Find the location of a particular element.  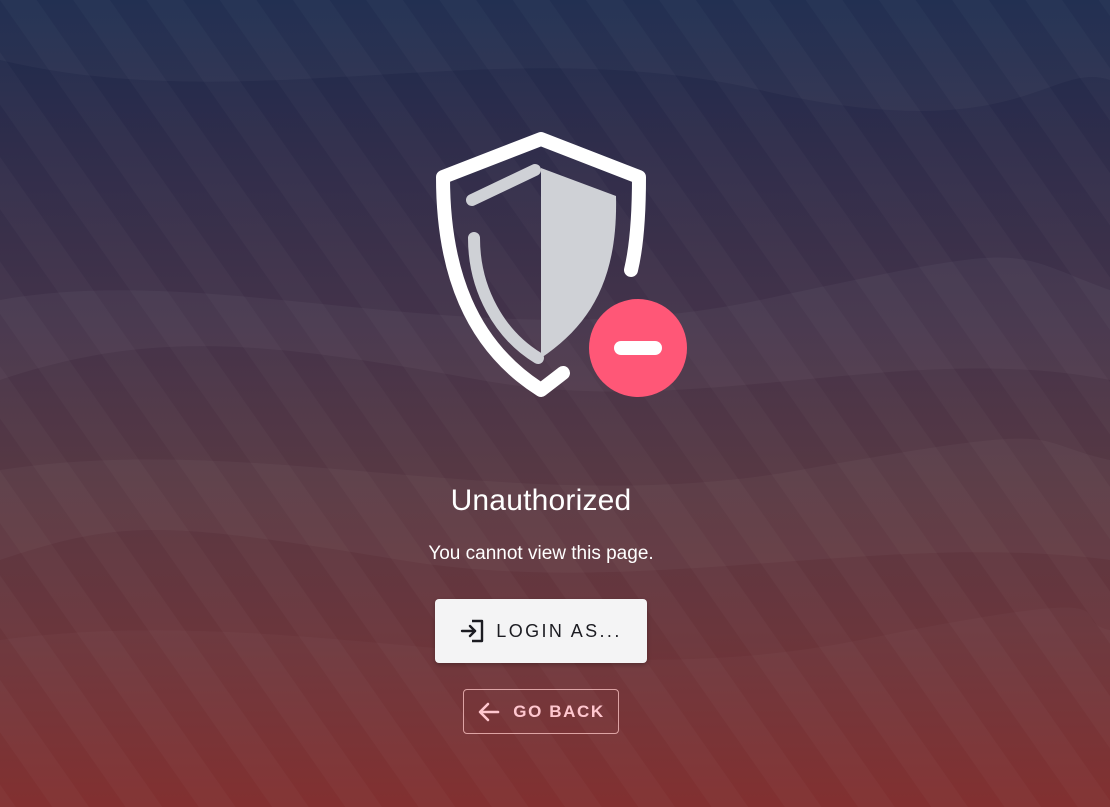

go-back-button: GO BACK is located at coordinates (541, 711).